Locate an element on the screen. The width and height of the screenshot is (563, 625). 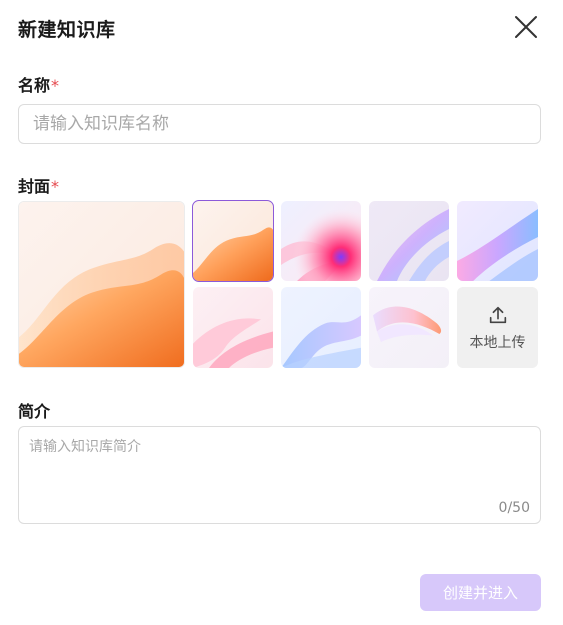
name-label-text: 名称 is located at coordinates (34, 85).